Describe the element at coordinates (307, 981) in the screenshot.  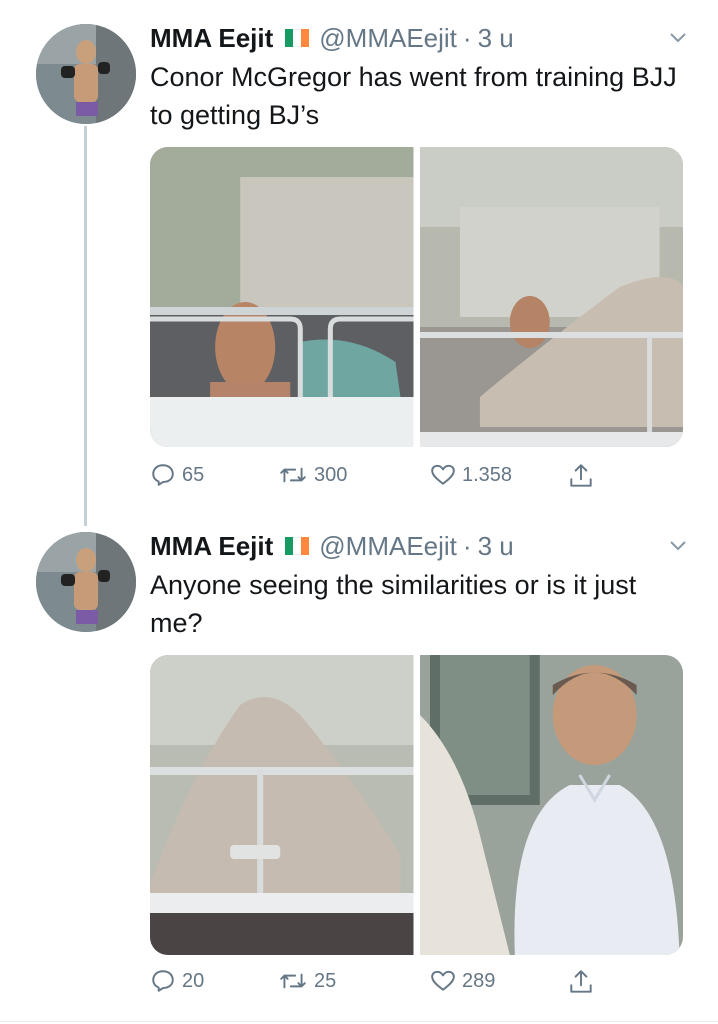
I see `retweet-button: 25` at that location.